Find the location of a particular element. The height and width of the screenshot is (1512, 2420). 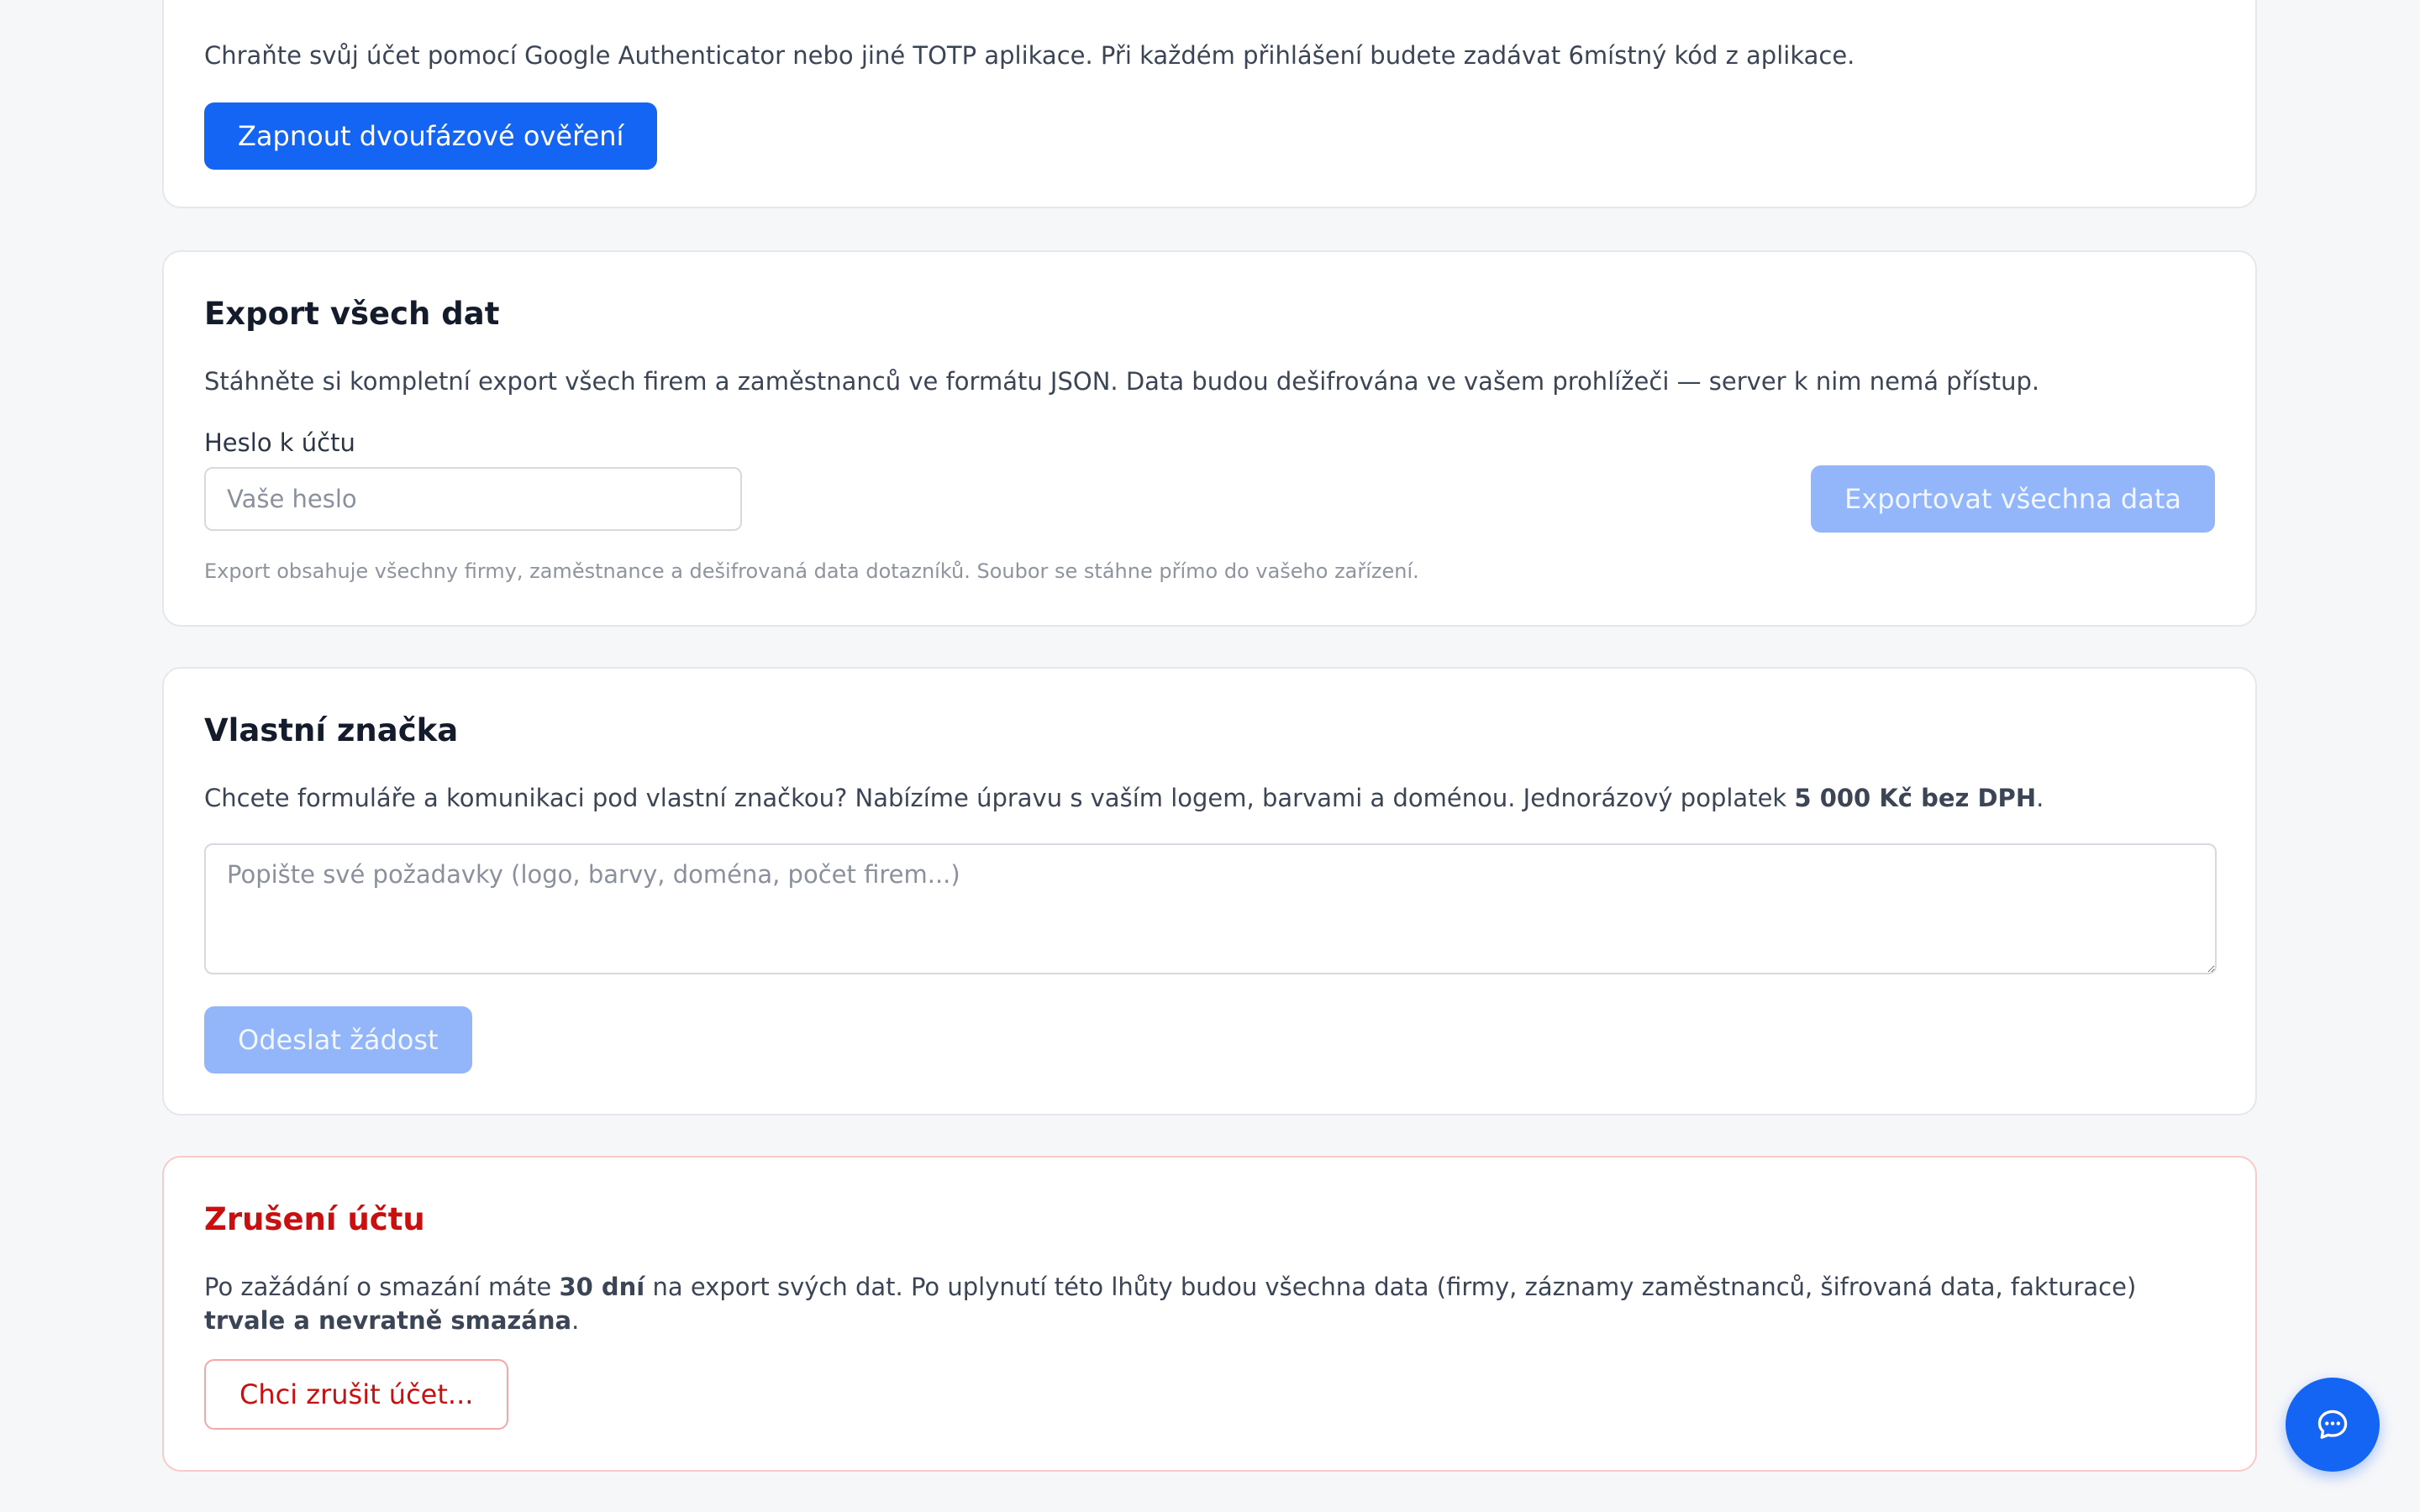

chat-bubble-icon is located at coordinates (2332, 1424).